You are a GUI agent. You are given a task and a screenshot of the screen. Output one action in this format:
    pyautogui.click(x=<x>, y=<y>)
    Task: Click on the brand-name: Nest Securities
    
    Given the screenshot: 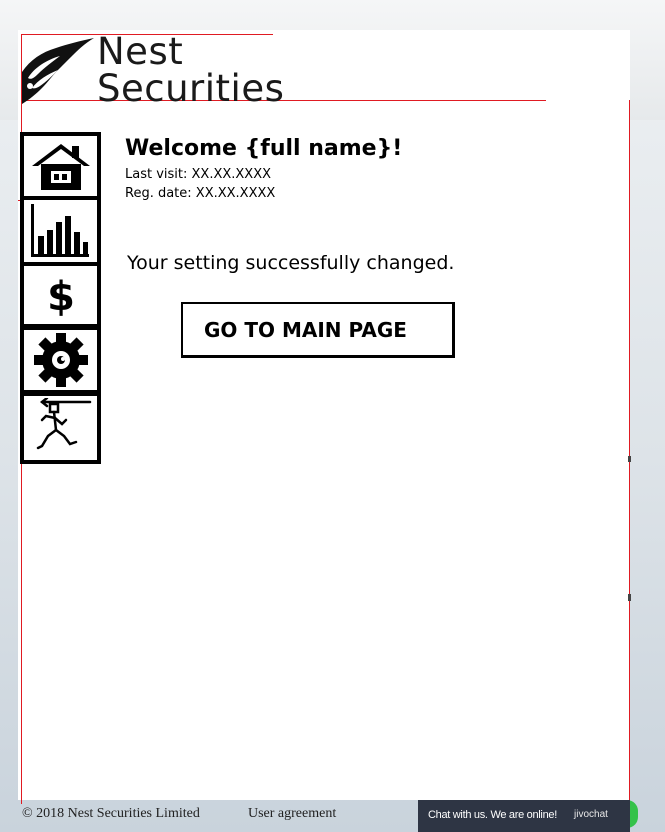 What is the action you would take?
    pyautogui.click(x=190, y=70)
    